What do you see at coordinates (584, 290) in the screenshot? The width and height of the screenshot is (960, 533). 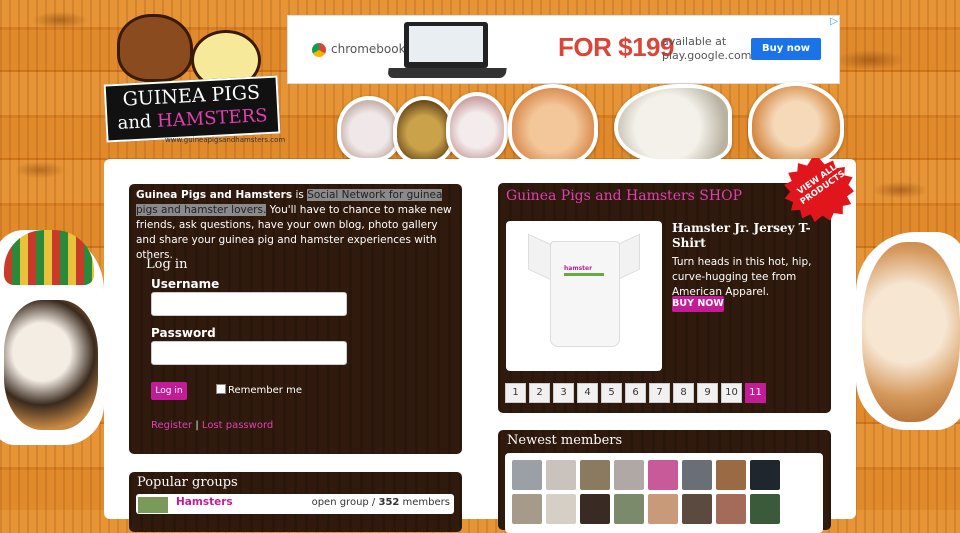 I see `tshirt-image: hamster` at bounding box center [584, 290].